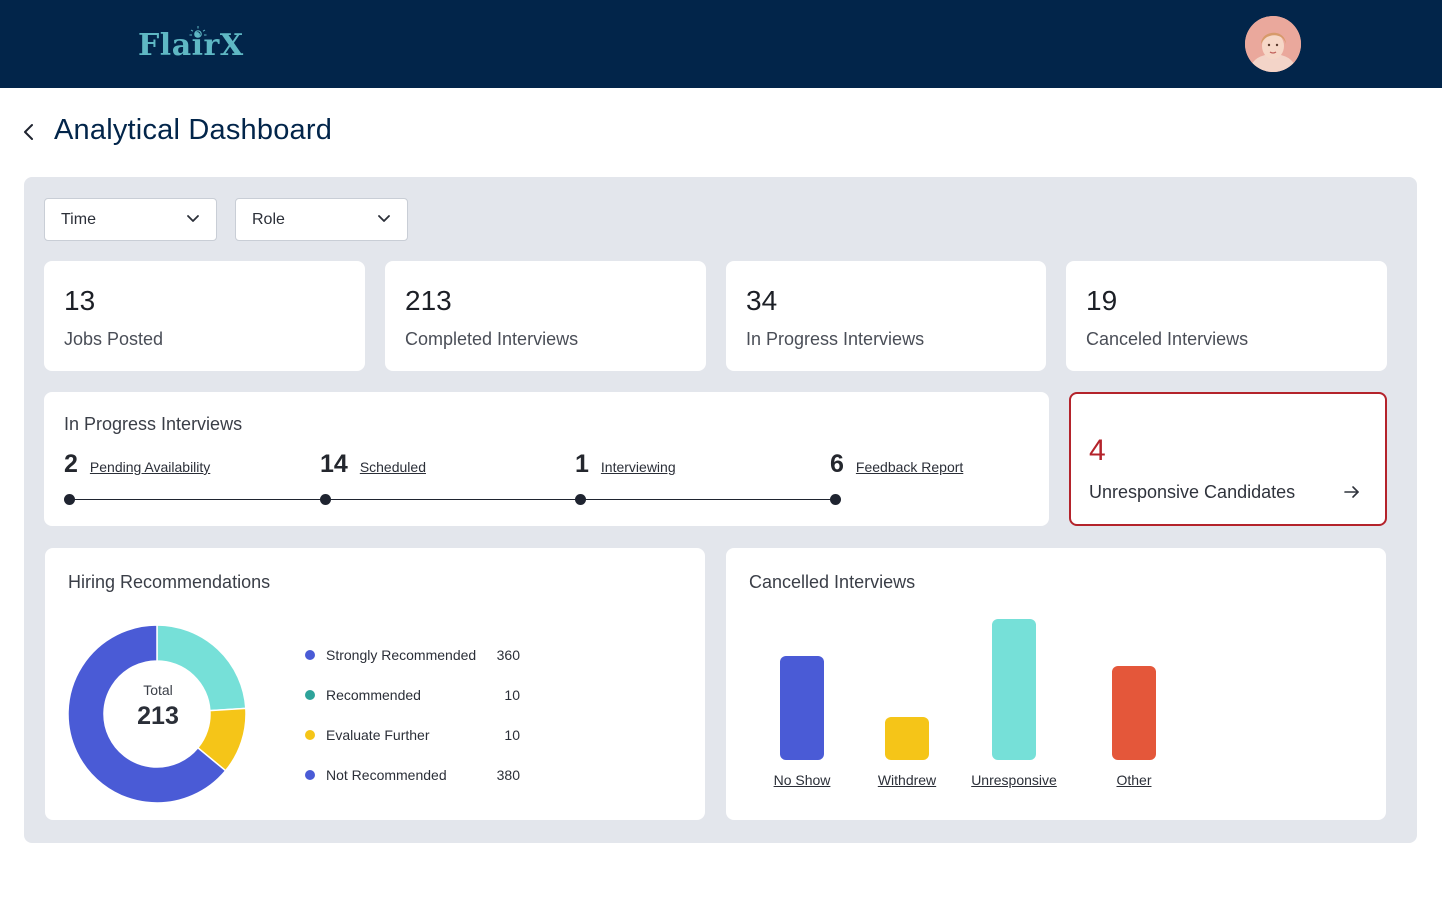  I want to click on pipeline-step-interviewing: 1 Interviewing, so click(625, 464).